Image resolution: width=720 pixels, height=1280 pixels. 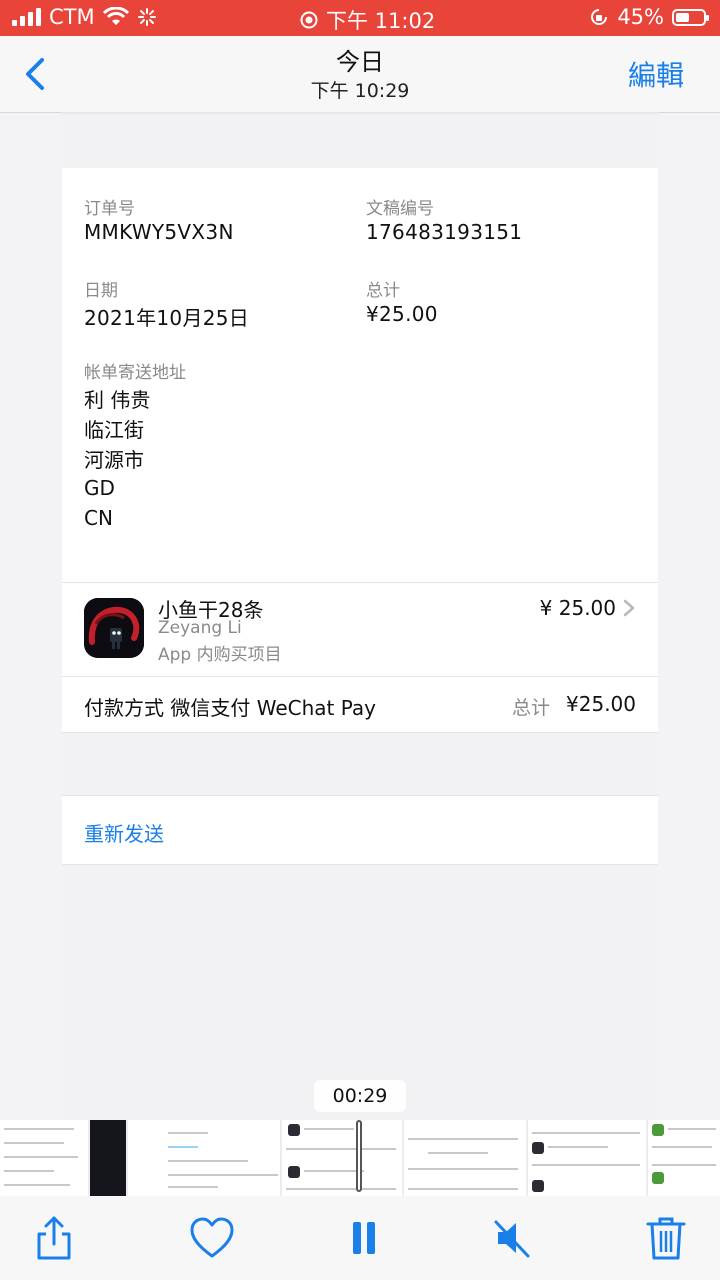 I want to click on battery-icon, so click(x=690, y=17).